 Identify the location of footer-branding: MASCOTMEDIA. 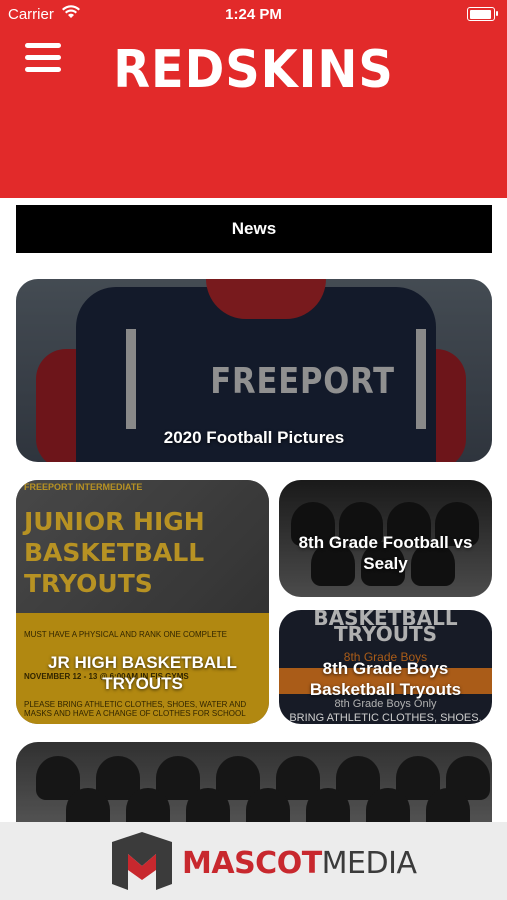
(253, 861).